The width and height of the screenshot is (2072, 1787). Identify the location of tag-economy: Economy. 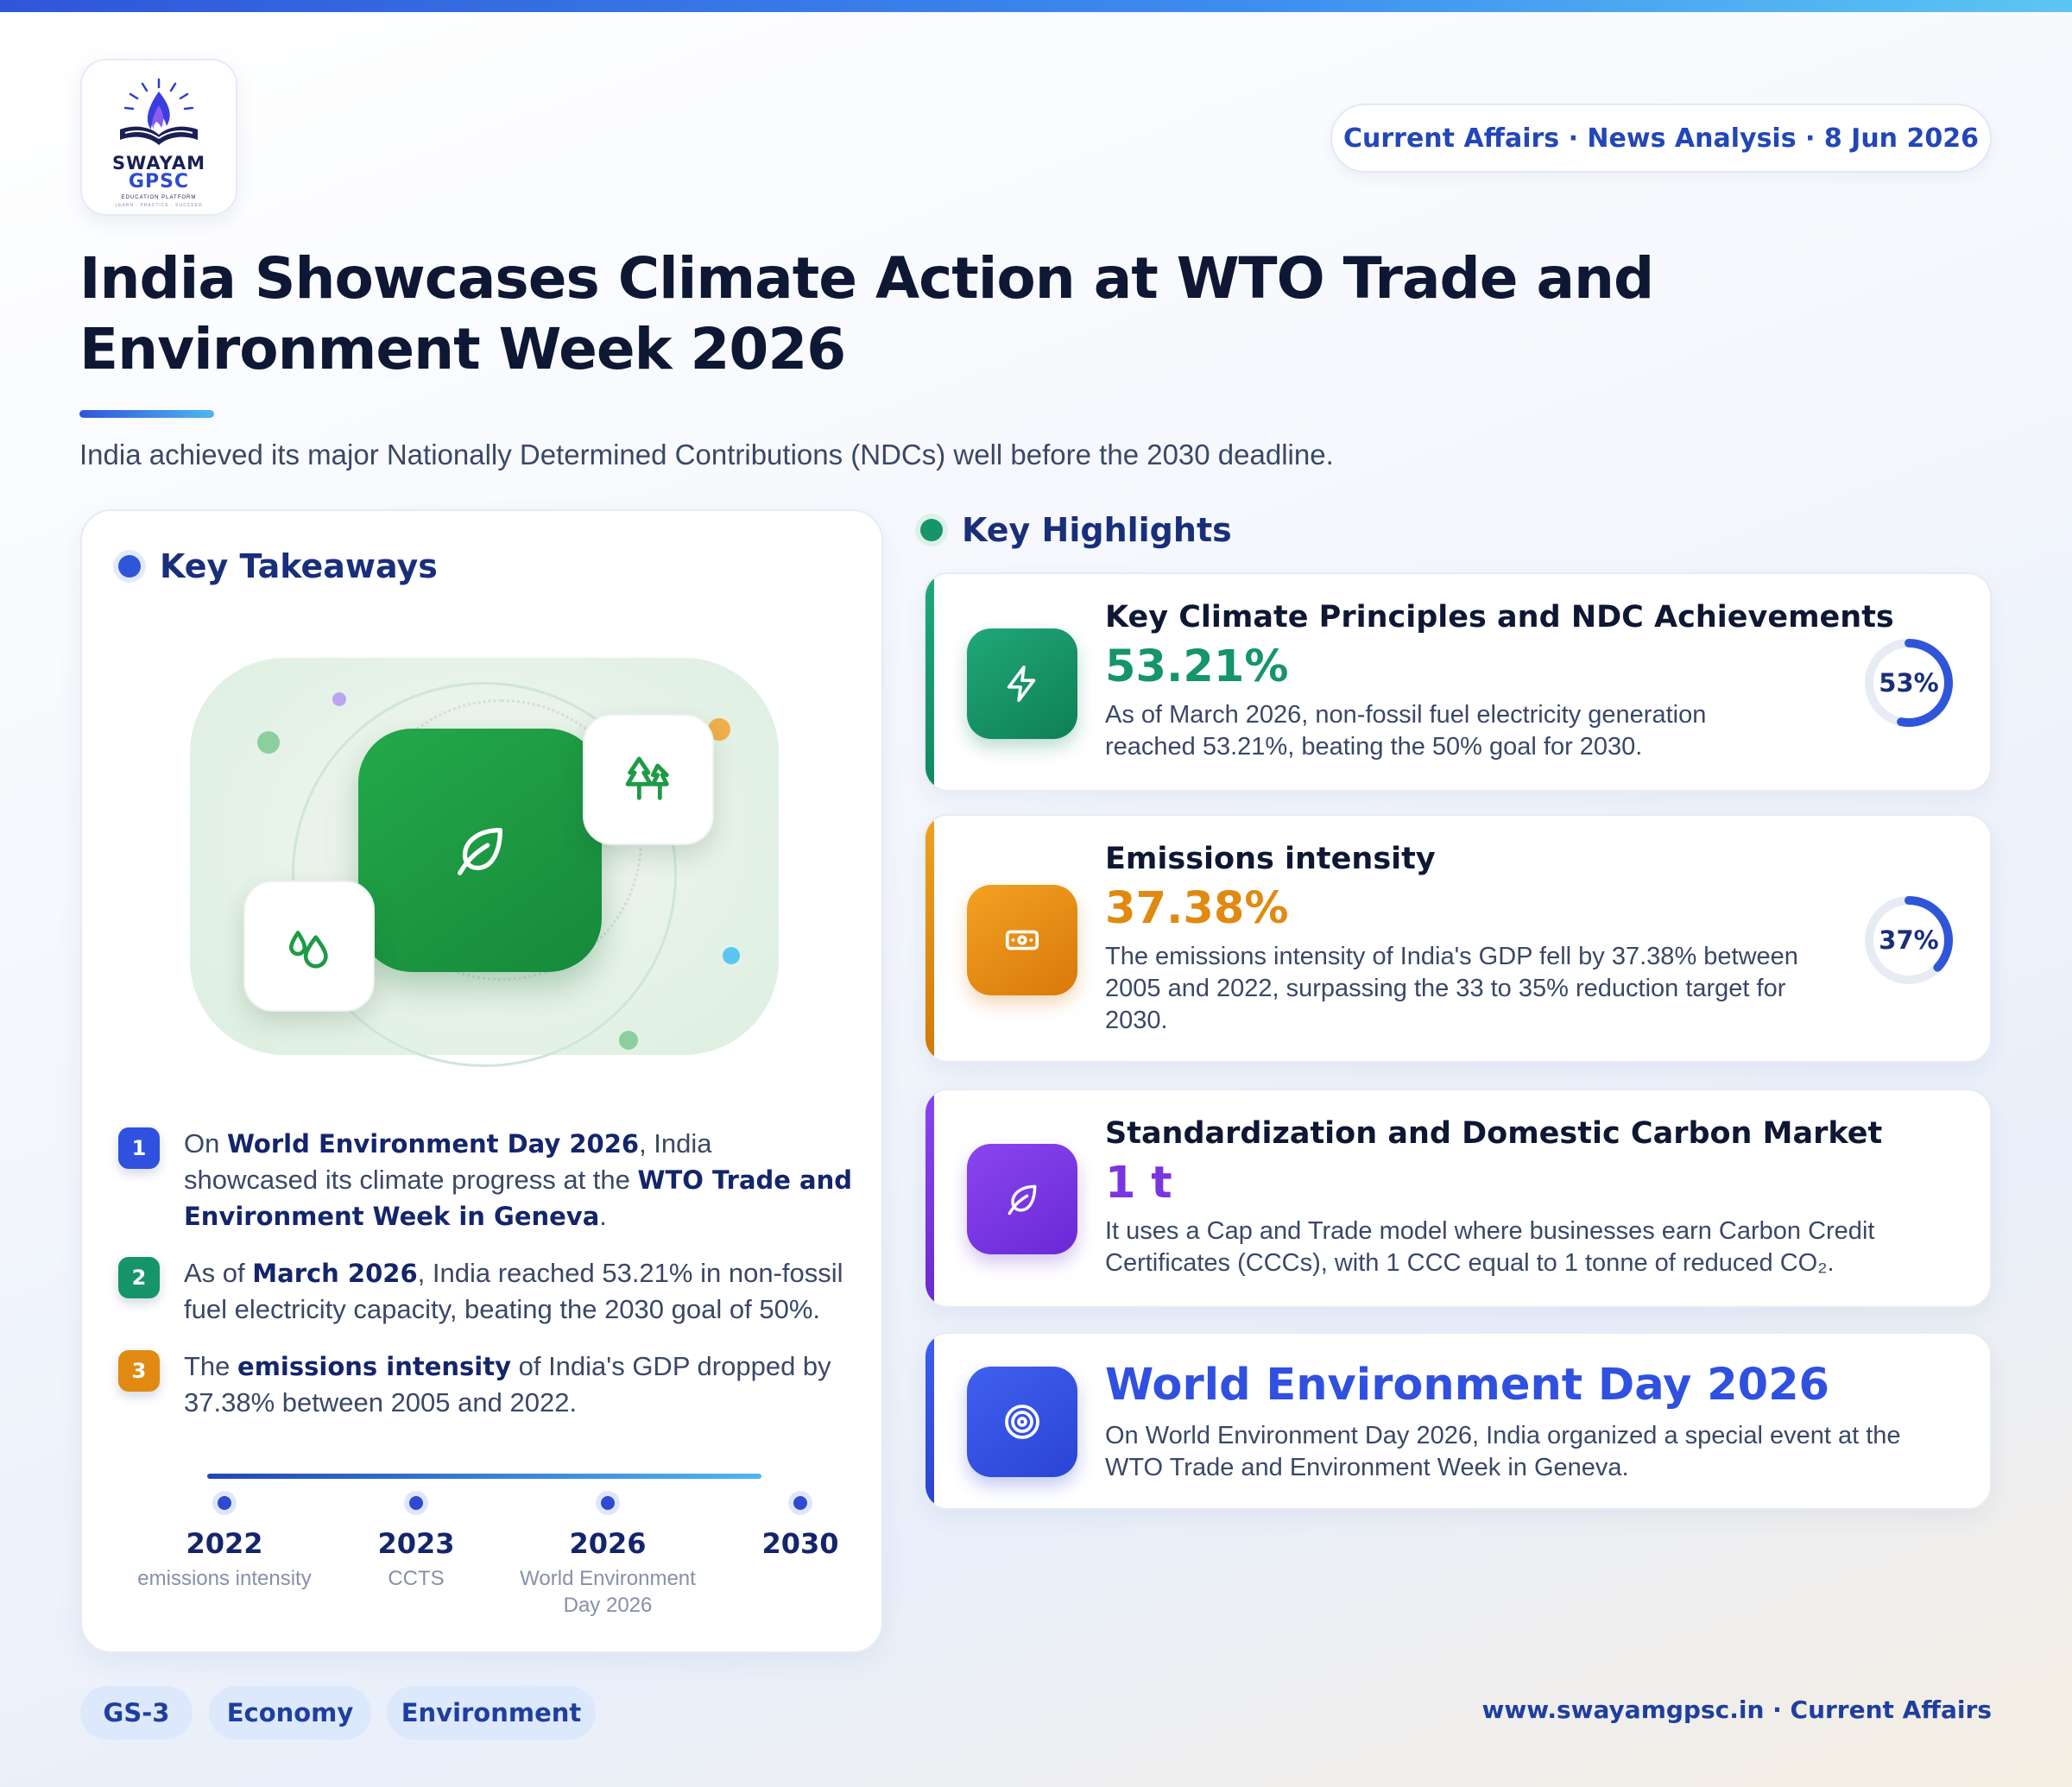
(290, 1713).